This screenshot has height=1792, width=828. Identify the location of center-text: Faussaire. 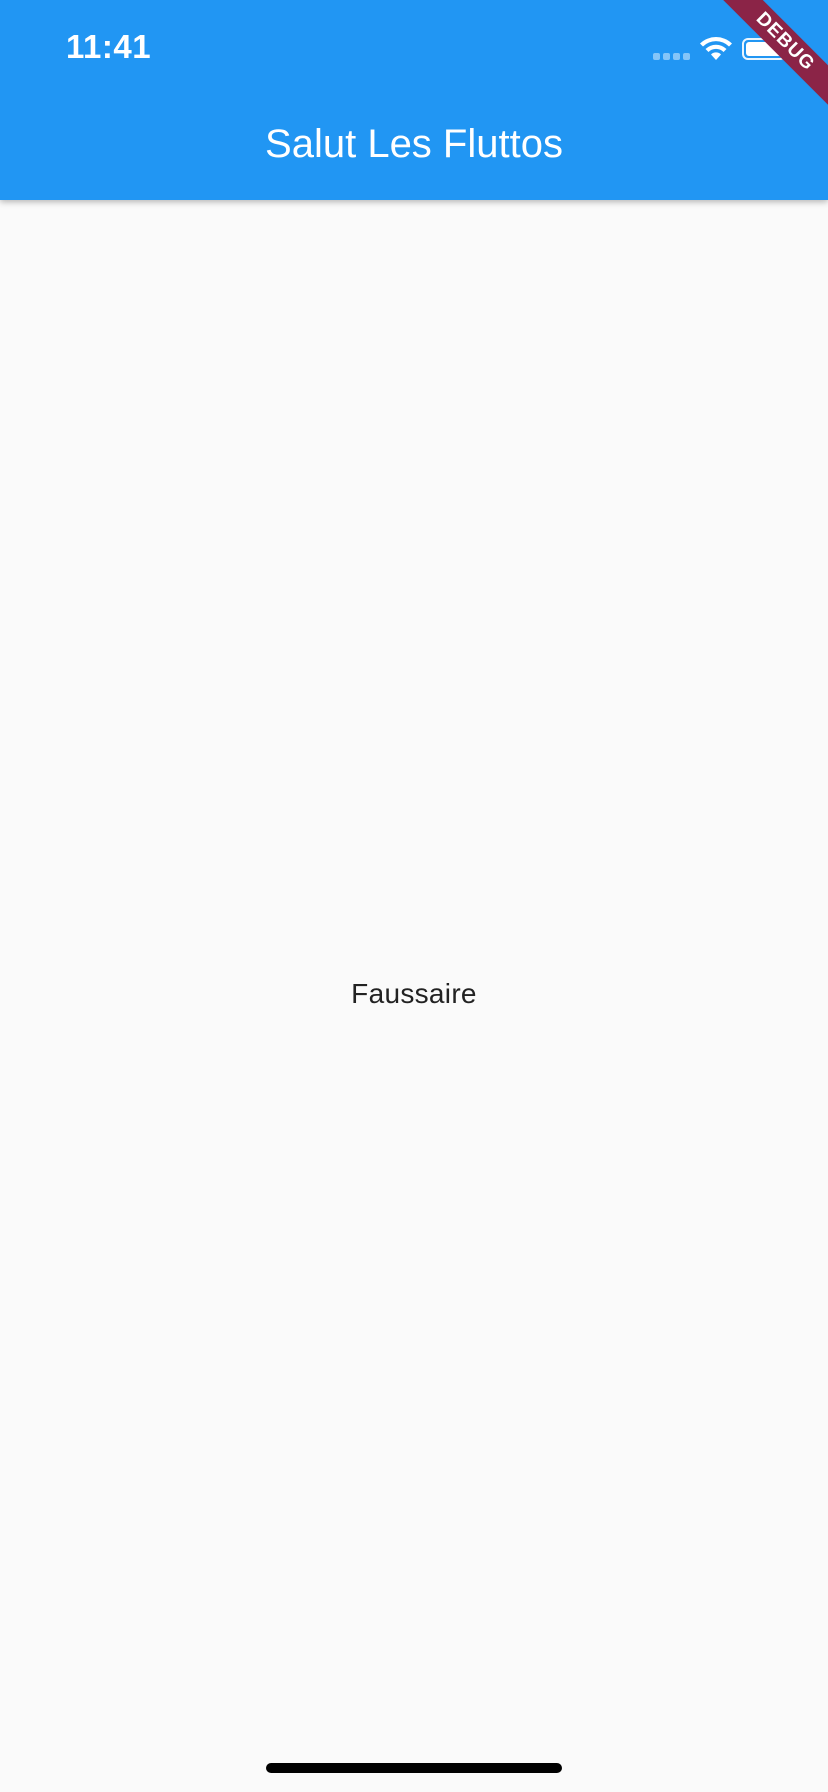
(414, 993).